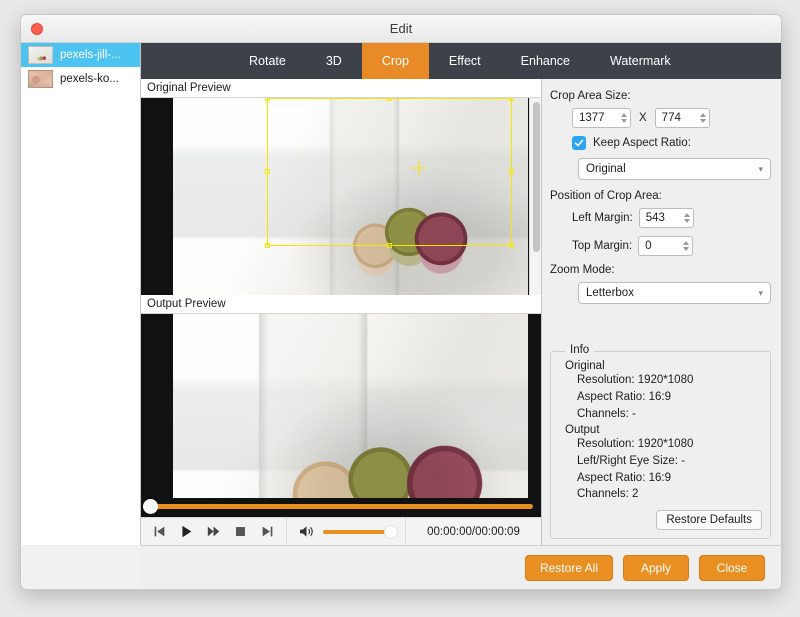 This screenshot has height=617, width=800. What do you see at coordinates (341, 88) in the screenshot?
I see `original-preview-header: Original Preview` at bounding box center [341, 88].